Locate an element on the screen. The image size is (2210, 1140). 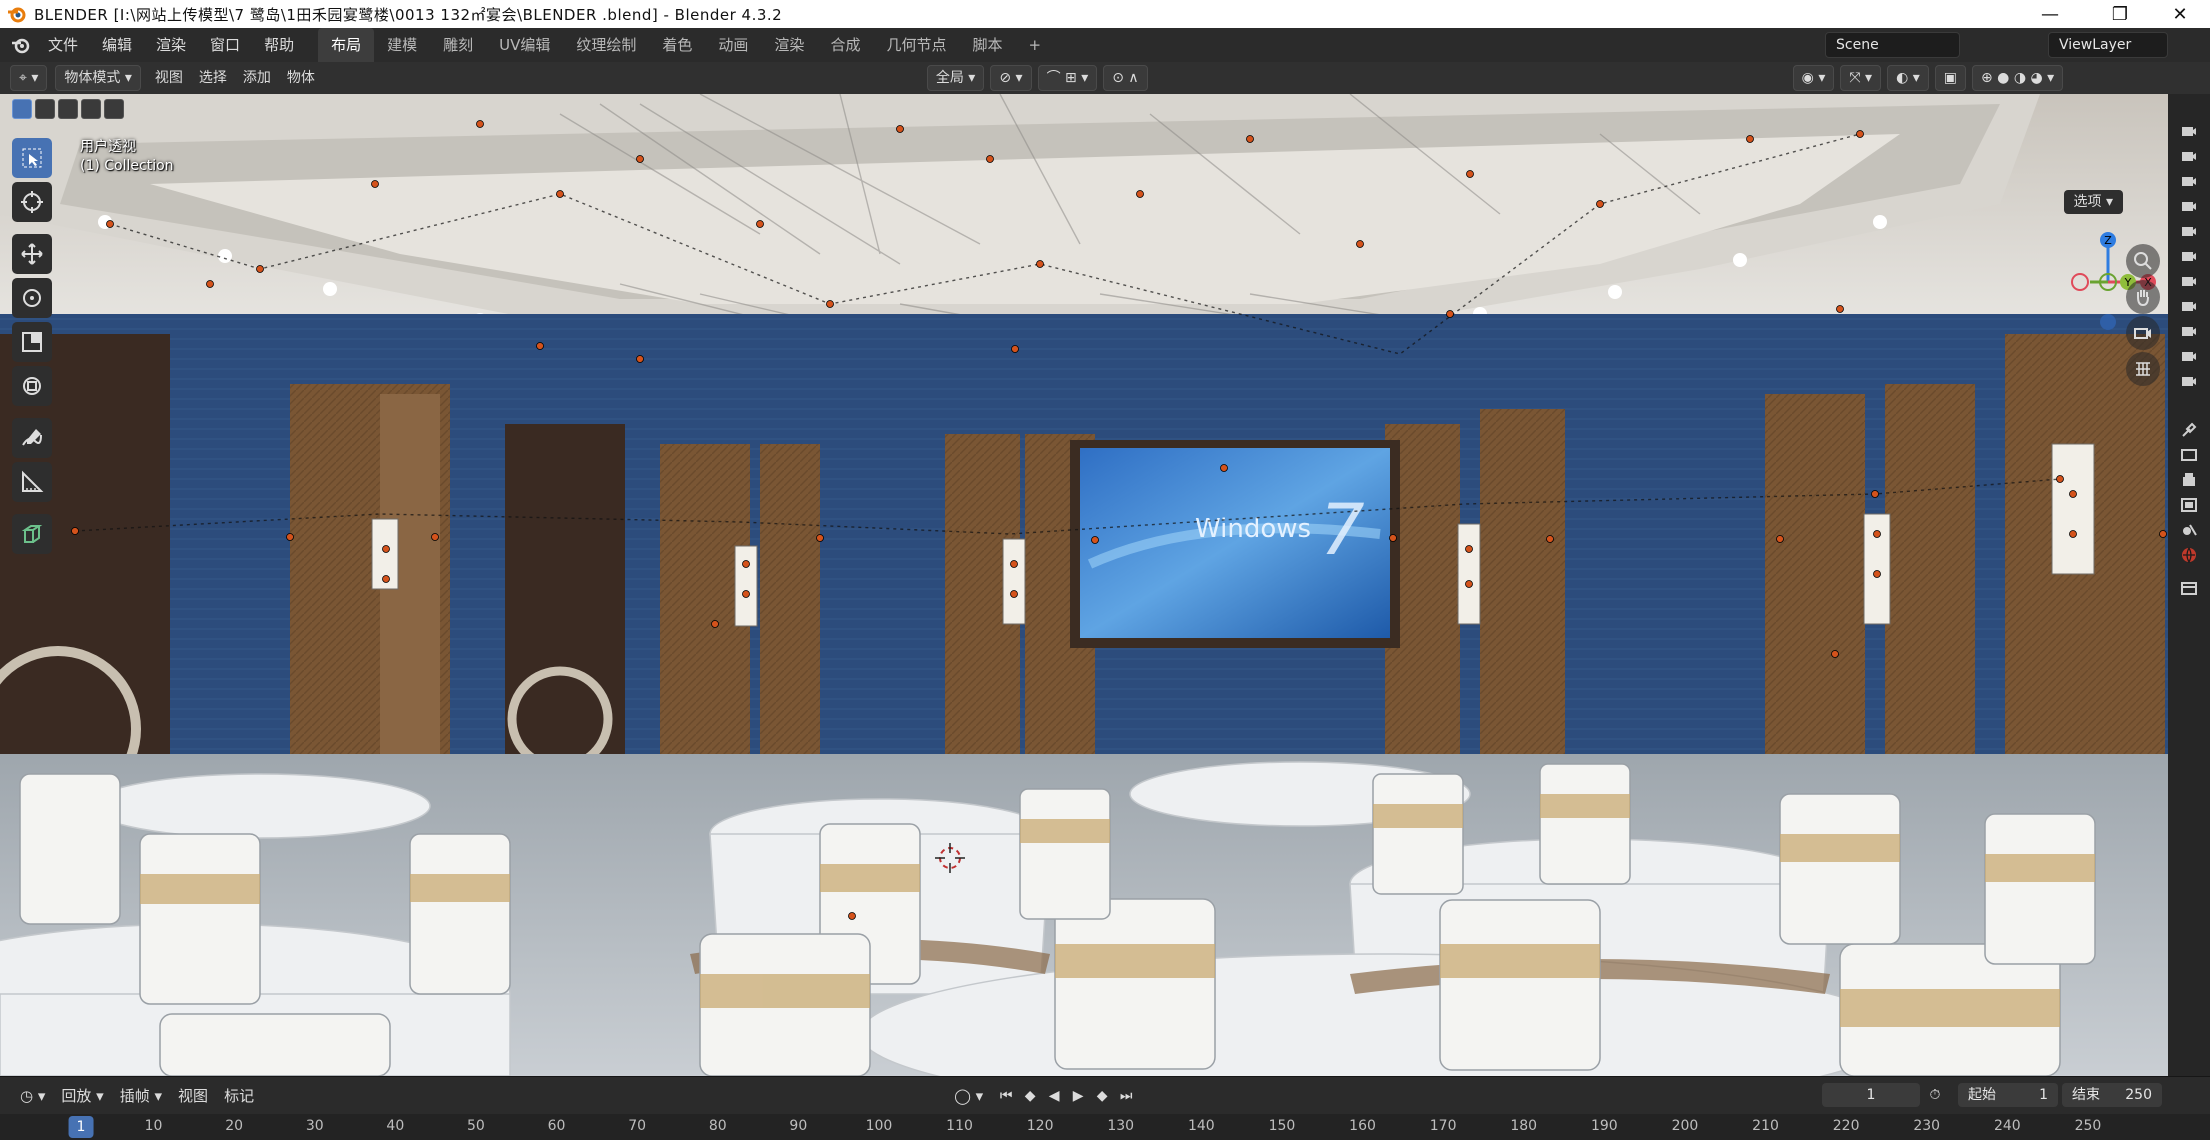
proportional-edit-toggle: ⊙ ∧ is located at coordinates (1125, 78).